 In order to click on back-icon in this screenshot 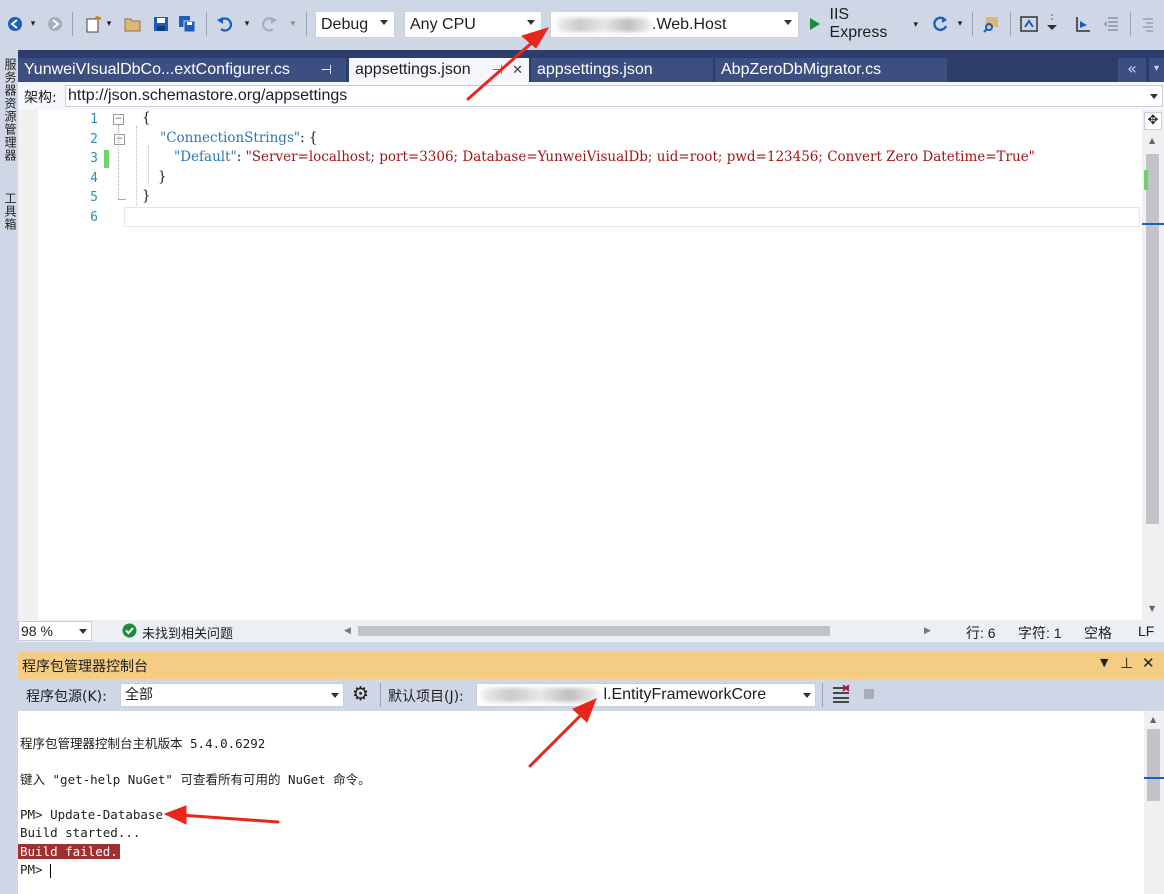, I will do `click(15, 24)`.